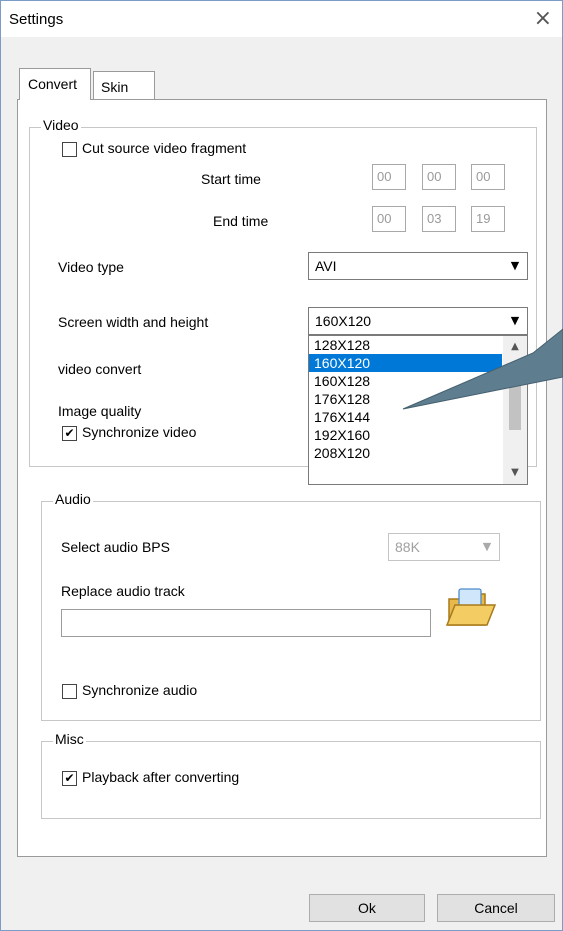 The image size is (563, 931). I want to click on title-bar: Settings ×, so click(281, 19).